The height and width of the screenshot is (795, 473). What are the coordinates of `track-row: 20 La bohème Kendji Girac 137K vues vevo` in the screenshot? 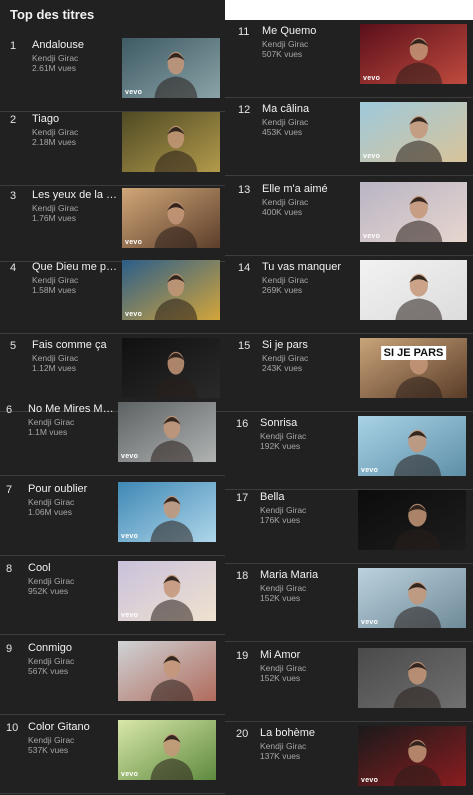 It's located at (349, 758).